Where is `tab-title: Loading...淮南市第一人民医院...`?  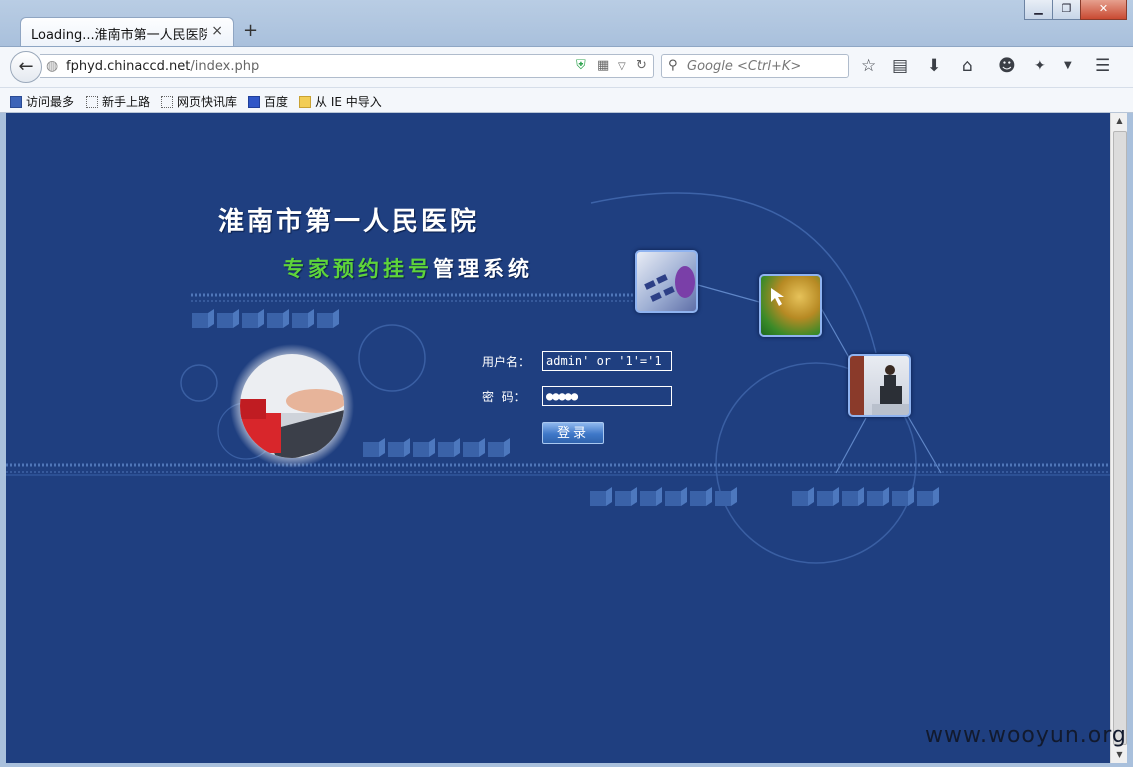
tab-title: Loading...淮南市第一人民医院... is located at coordinates (119, 35).